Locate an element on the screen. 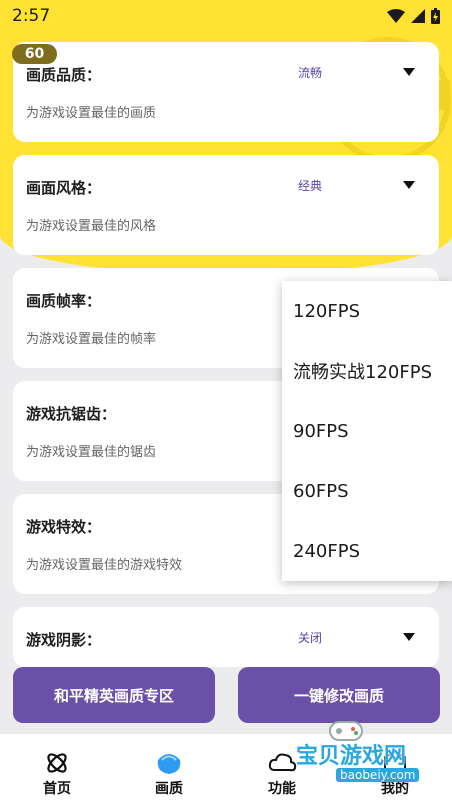  status-icons is located at coordinates (413, 16).